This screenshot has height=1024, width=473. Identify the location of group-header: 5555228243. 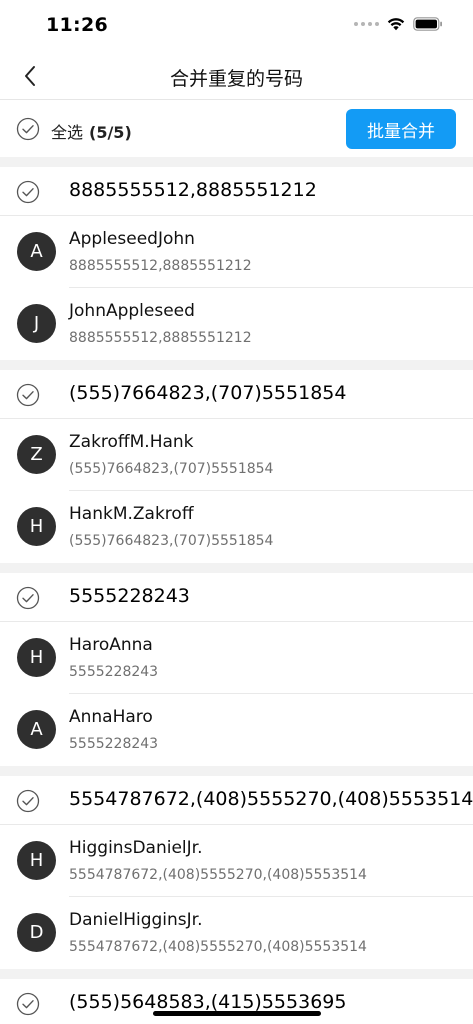
(236, 597).